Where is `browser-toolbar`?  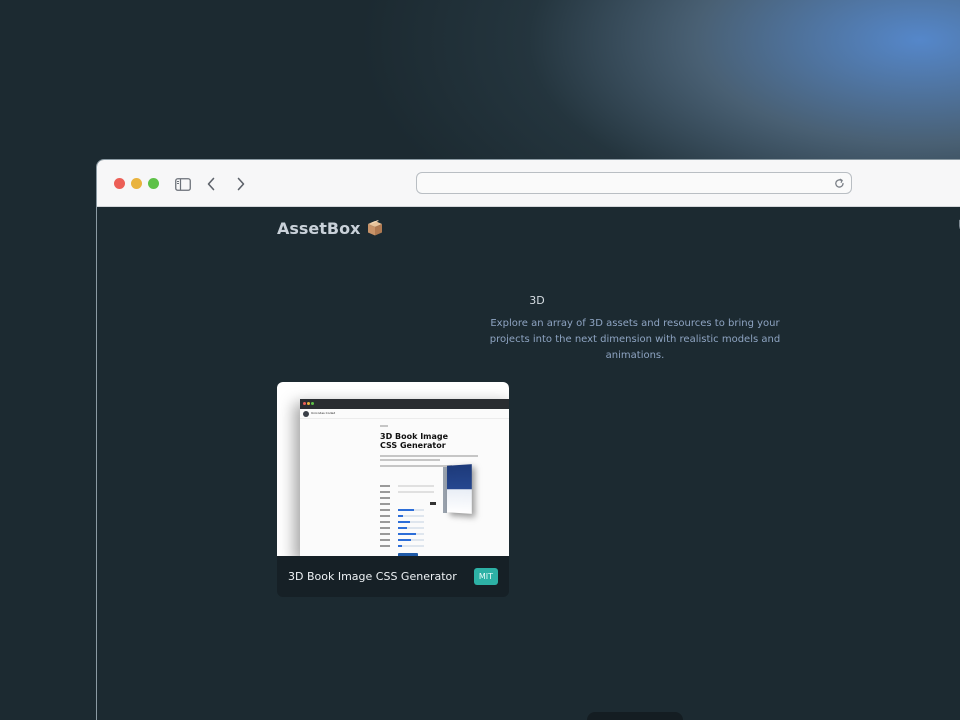
browser-toolbar is located at coordinates (528, 183).